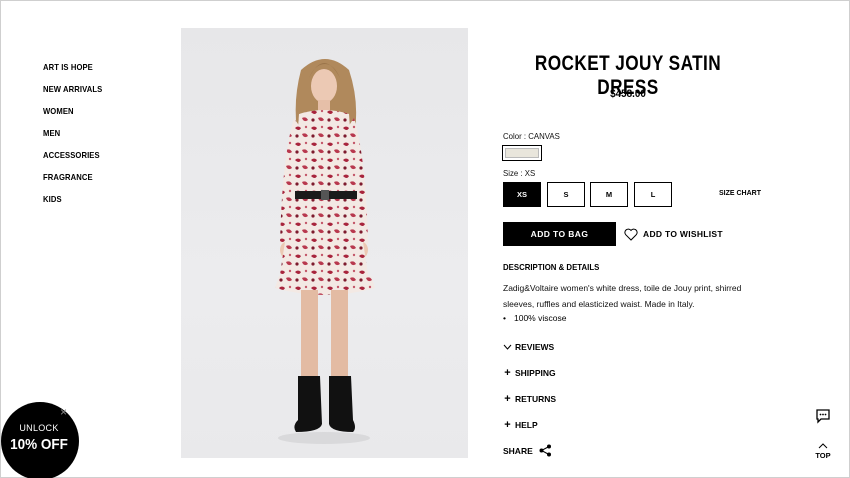 This screenshot has height=478, width=850. Describe the element at coordinates (518, 450) in the screenshot. I see `share-label: SHARE` at that location.